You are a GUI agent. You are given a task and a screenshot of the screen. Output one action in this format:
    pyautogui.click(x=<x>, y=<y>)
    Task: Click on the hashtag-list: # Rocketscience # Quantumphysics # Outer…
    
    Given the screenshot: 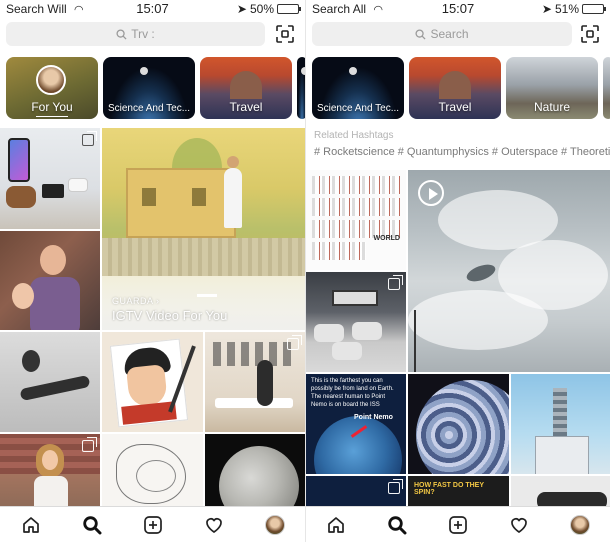 What is the action you would take?
    pyautogui.click(x=462, y=152)
    